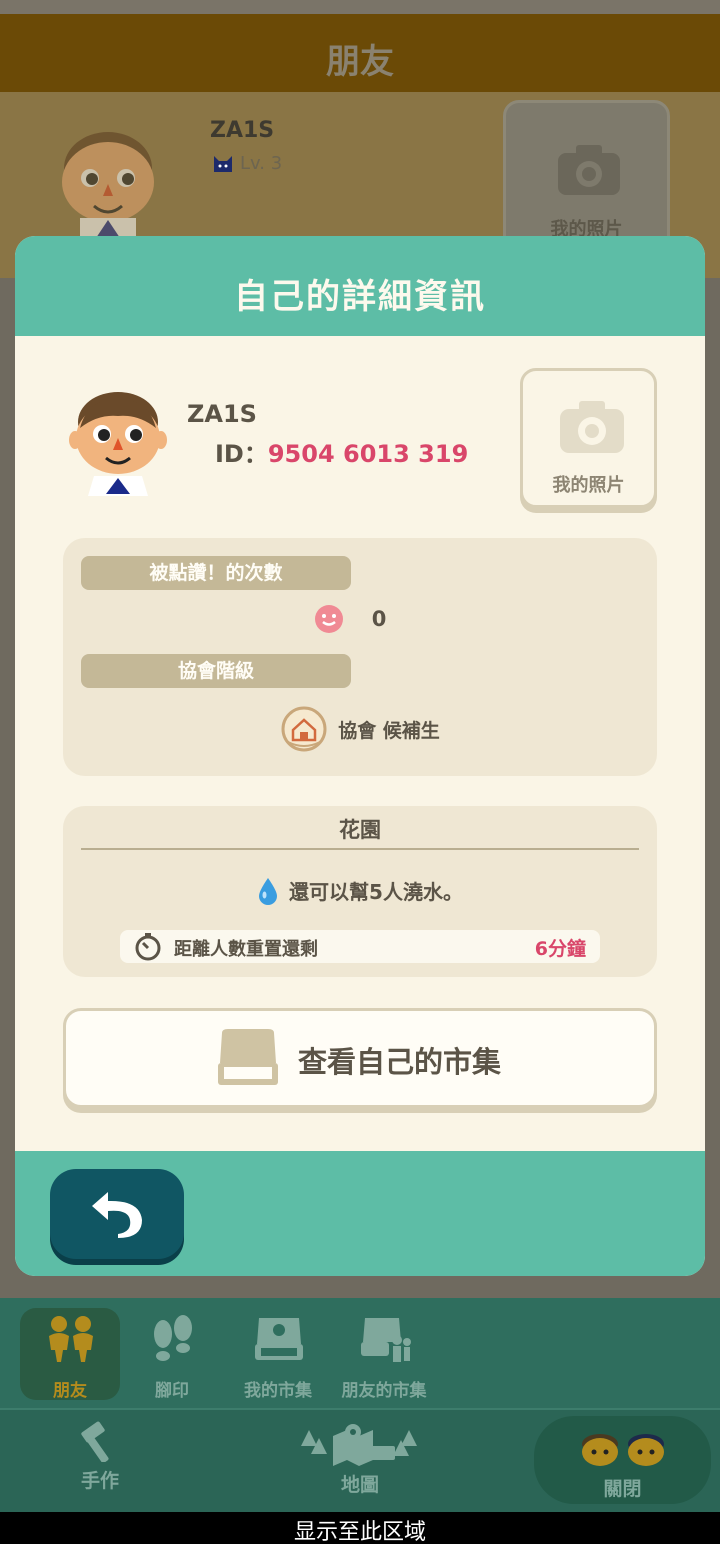  I want to click on system-overlay-bar: 显示至此区域, so click(360, 1528).